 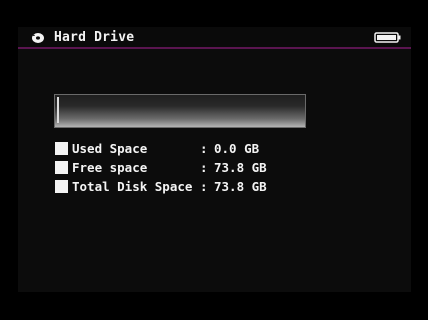 I want to click on title-bar: Hard Drive, so click(x=214, y=38).